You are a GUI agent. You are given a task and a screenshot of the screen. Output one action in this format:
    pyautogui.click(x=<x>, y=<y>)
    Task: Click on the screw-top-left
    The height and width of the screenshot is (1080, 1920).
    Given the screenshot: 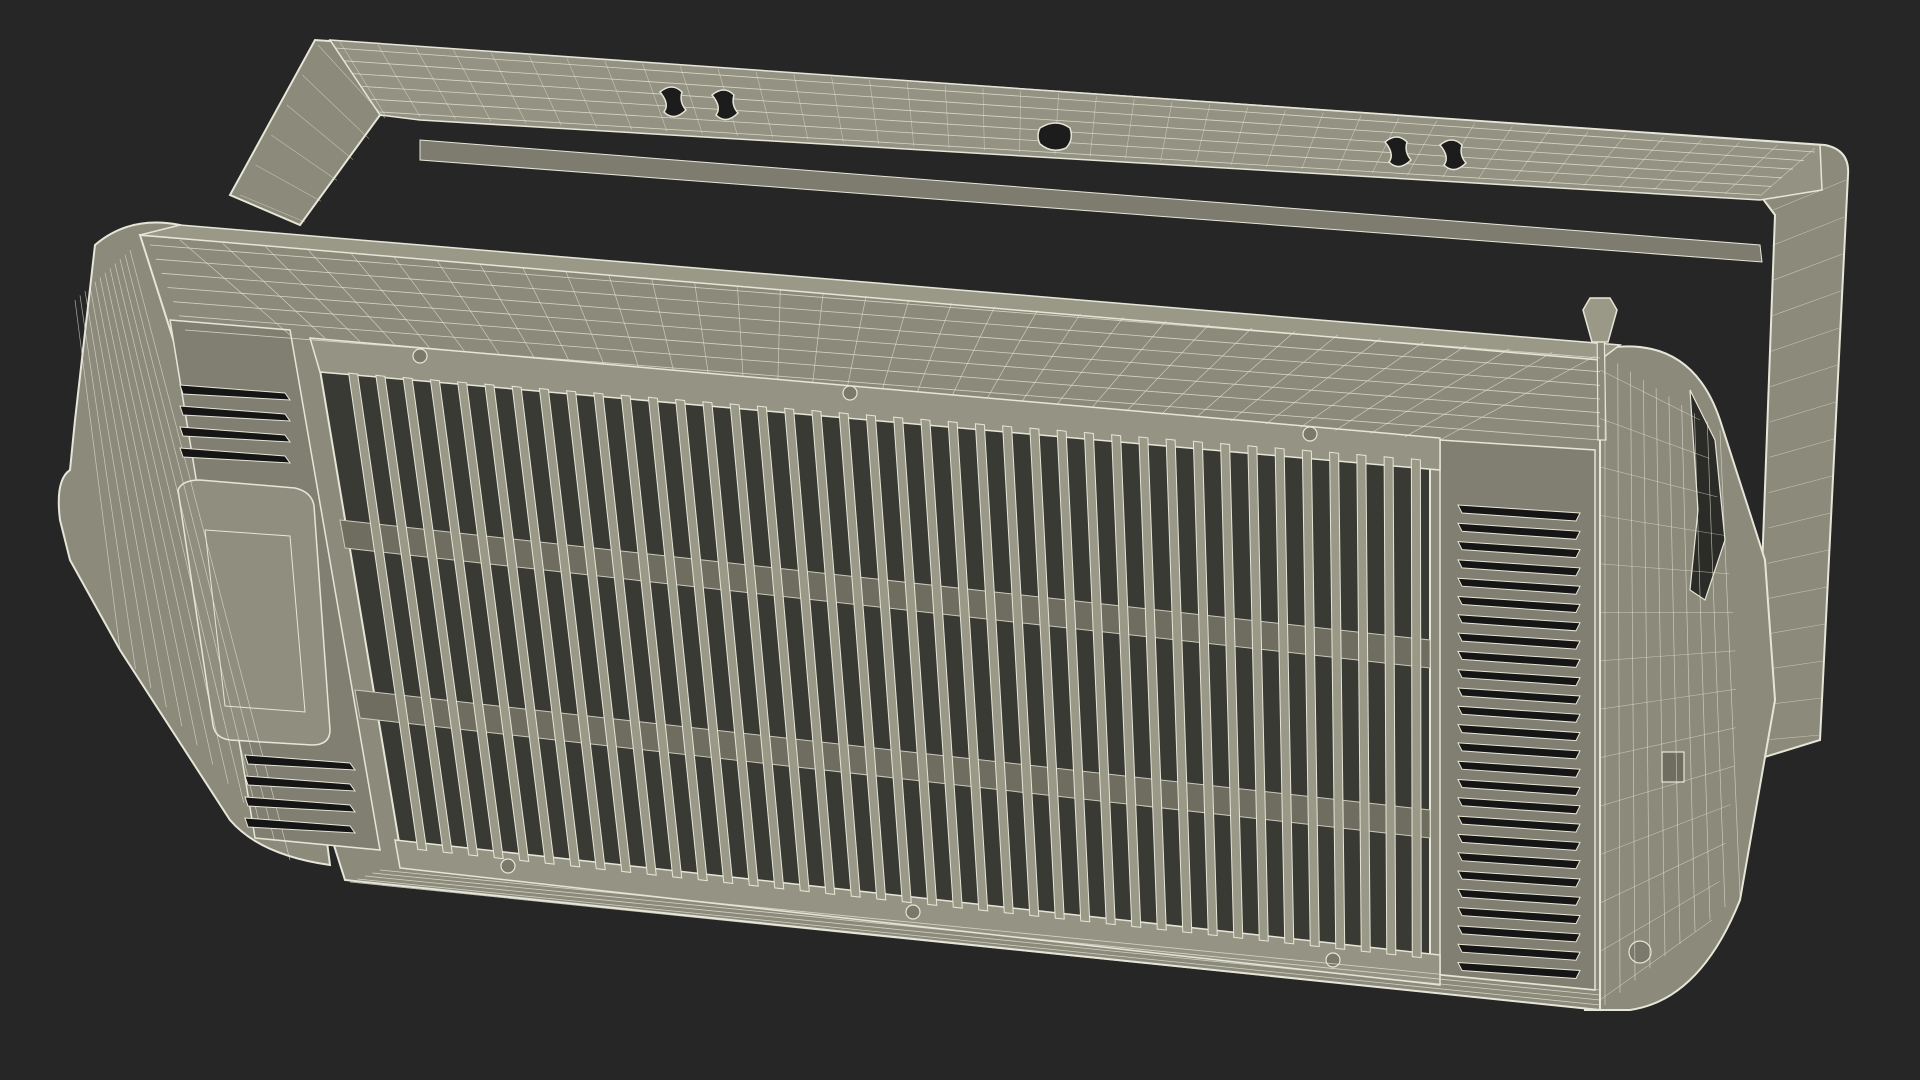 What is the action you would take?
    pyautogui.click(x=420, y=356)
    